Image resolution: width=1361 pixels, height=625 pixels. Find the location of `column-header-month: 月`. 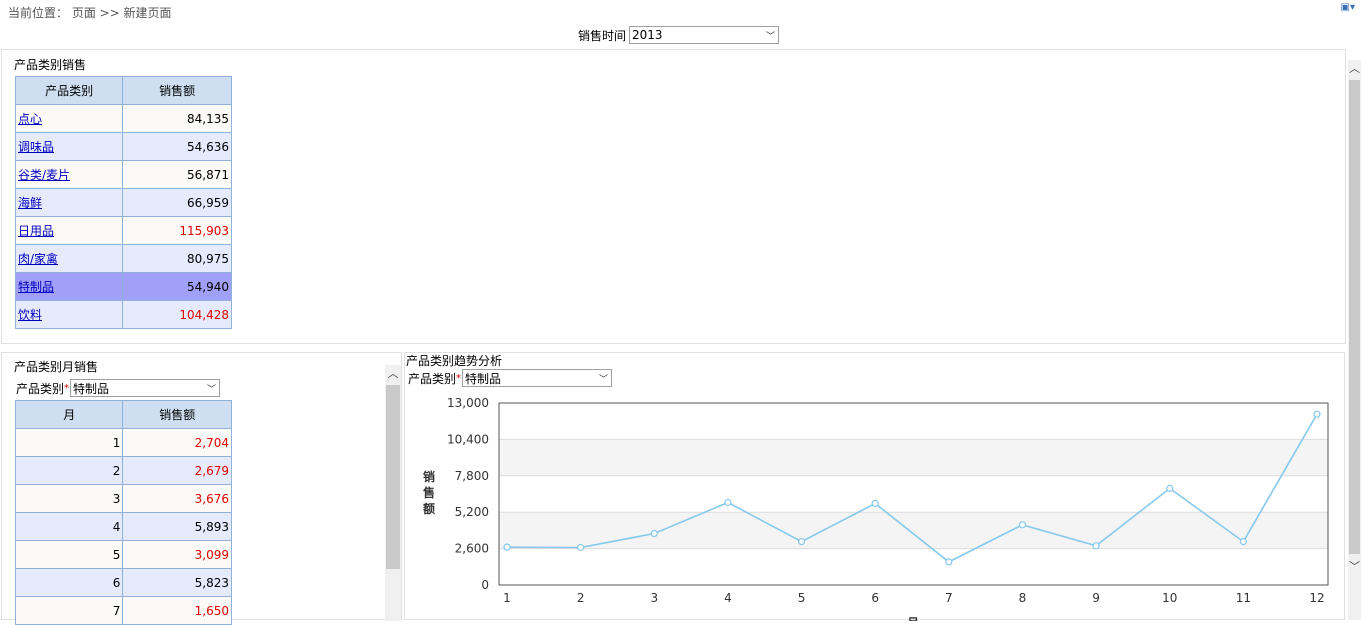

column-header-month: 月 is located at coordinates (69, 414).